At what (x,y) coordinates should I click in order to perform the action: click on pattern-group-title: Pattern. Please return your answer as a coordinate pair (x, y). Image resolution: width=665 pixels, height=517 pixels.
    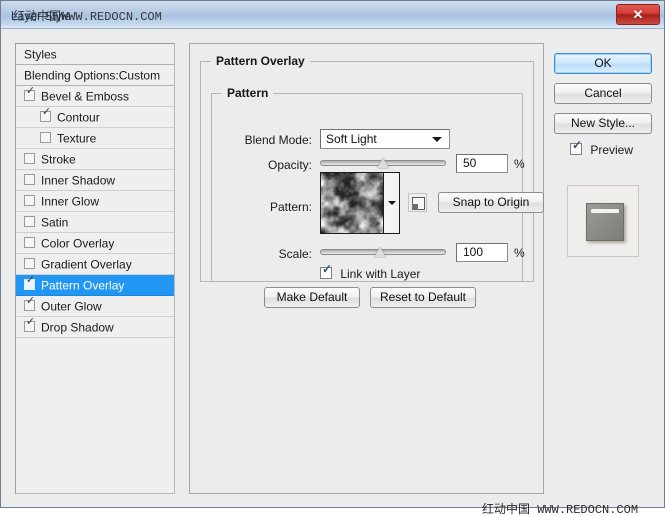
    Looking at the image, I should click on (248, 93).